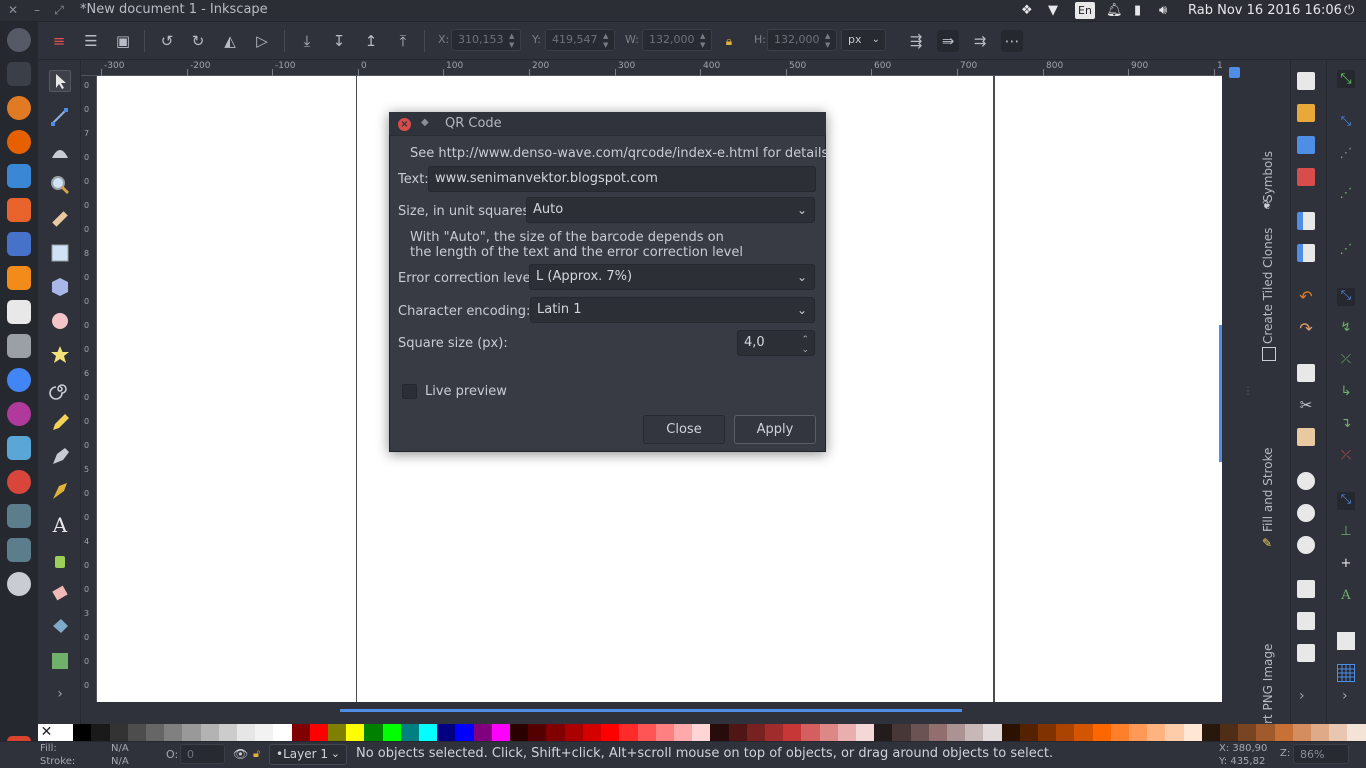 The image size is (1366, 768). I want to click on error-correction-select: L (Approx. 7%) ⌄, so click(672, 277).